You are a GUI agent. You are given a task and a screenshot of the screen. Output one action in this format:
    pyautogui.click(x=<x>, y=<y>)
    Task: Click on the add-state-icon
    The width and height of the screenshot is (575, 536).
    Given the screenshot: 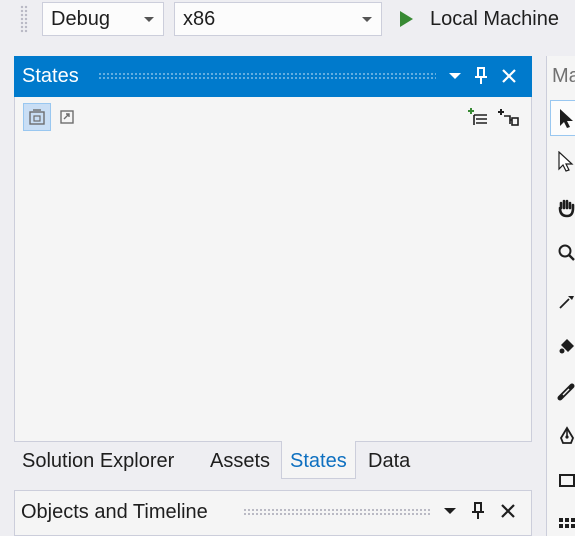 What is the action you would take?
    pyautogui.click(x=508, y=117)
    